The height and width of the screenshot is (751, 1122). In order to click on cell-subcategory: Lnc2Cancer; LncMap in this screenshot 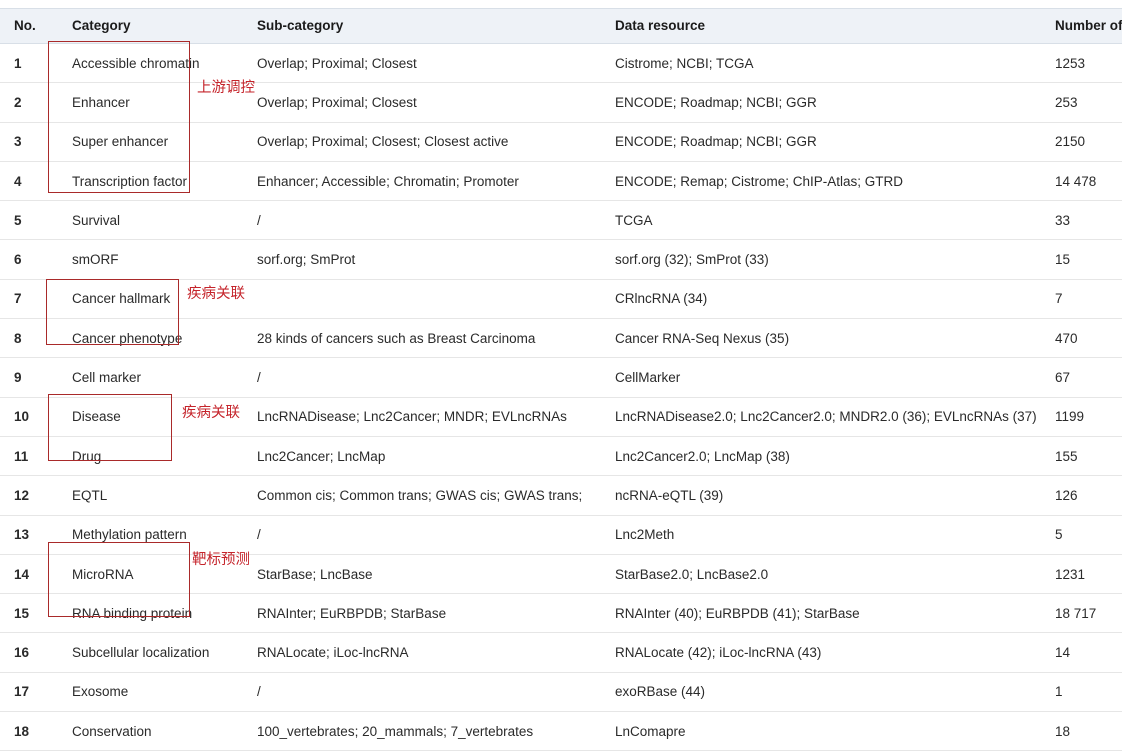, I will do `click(422, 456)`.